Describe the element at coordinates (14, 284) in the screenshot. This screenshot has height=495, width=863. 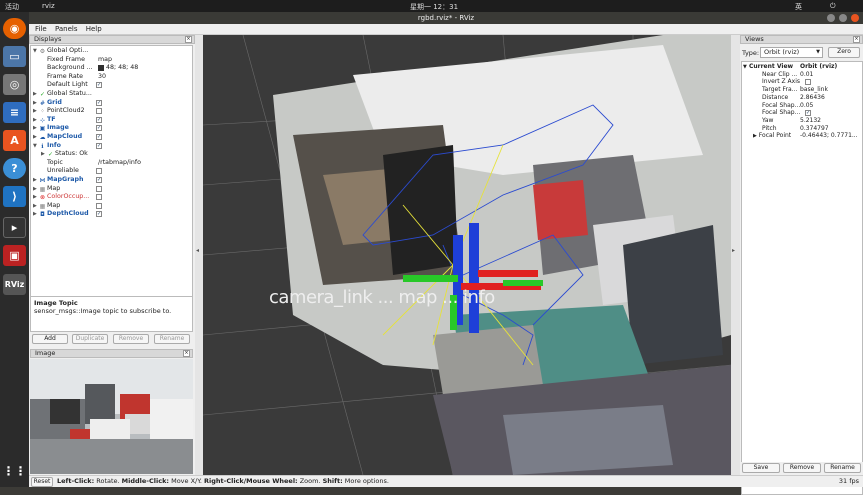
I see `rviz-icon: RViz` at that location.